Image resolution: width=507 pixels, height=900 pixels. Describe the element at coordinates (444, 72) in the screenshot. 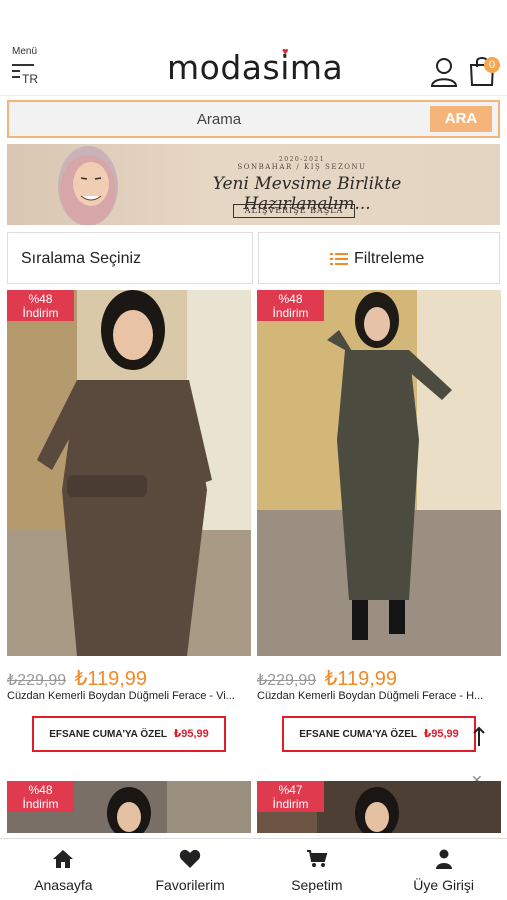

I see `user-account-icon` at that location.